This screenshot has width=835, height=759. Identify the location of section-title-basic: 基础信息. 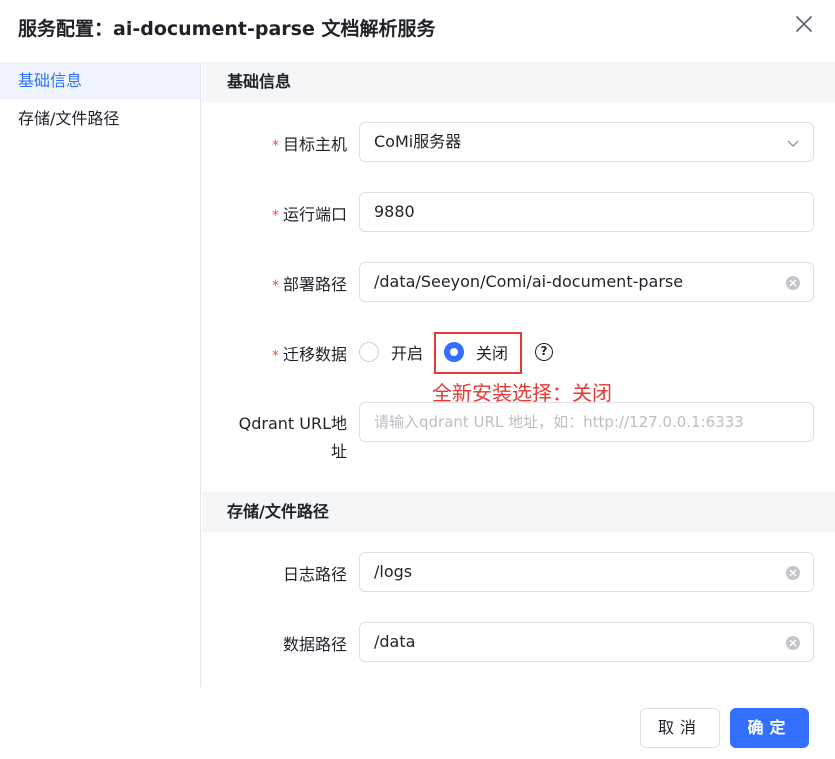
(518, 82).